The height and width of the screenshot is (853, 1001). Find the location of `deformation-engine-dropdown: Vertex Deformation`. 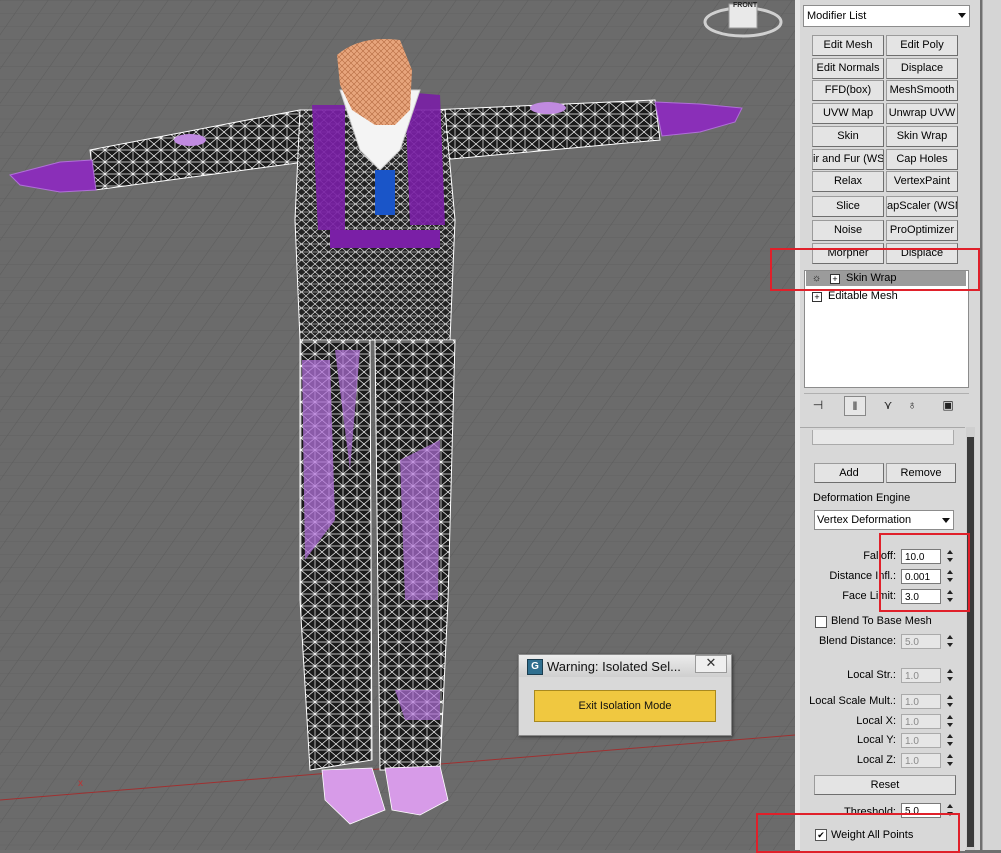

deformation-engine-dropdown: Vertex Deformation is located at coordinates (884, 520).